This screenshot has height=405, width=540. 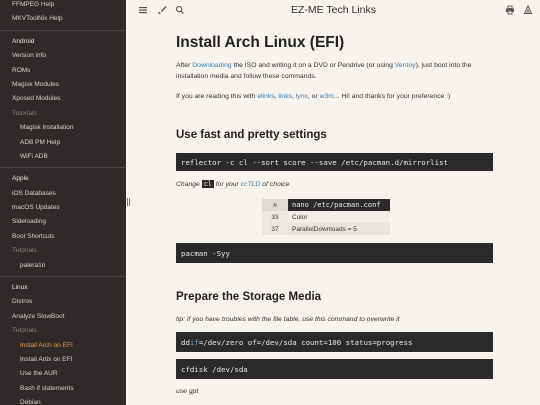 What do you see at coordinates (63, 71) in the screenshot?
I see `sidebar-item-roms: ROMs` at bounding box center [63, 71].